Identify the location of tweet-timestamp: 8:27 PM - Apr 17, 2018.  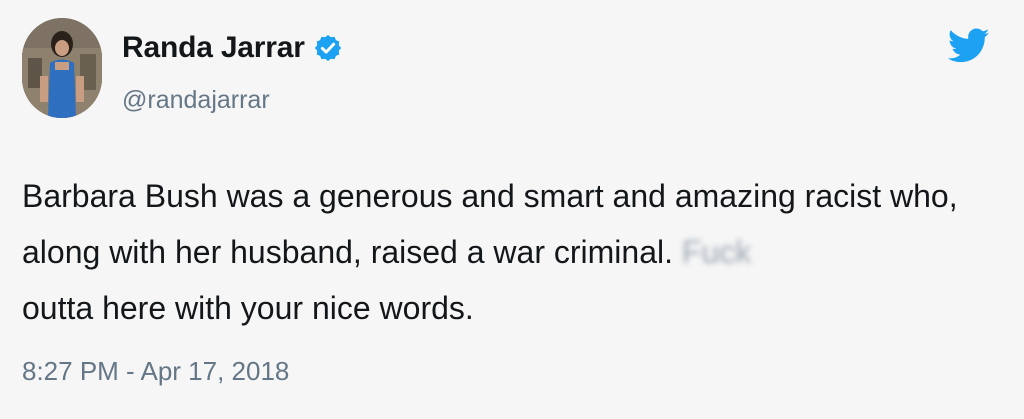
(155, 371).